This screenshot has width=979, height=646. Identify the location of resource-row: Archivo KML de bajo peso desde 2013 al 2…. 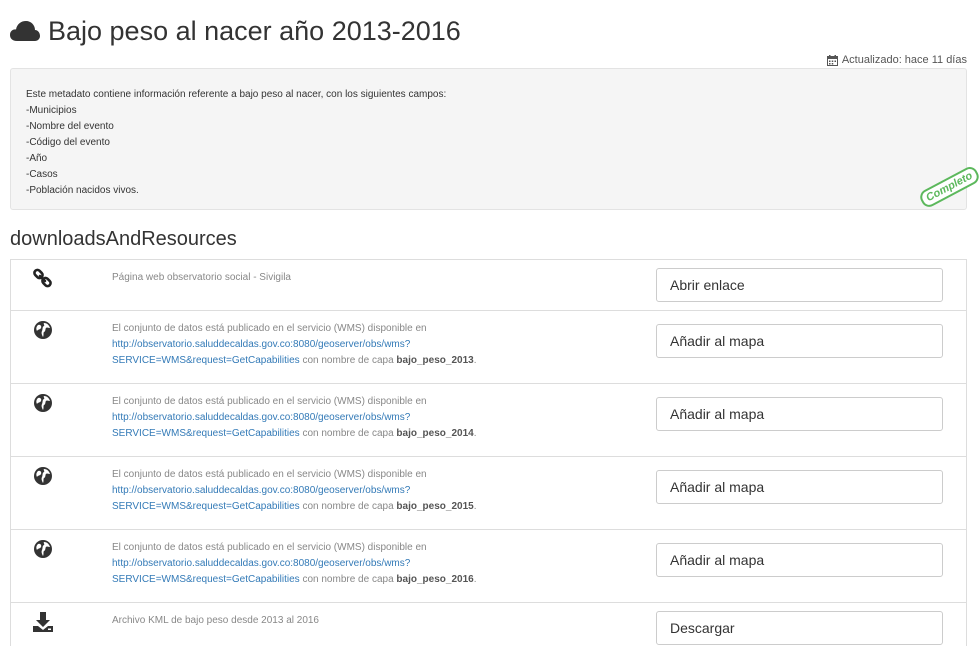
(488, 624).